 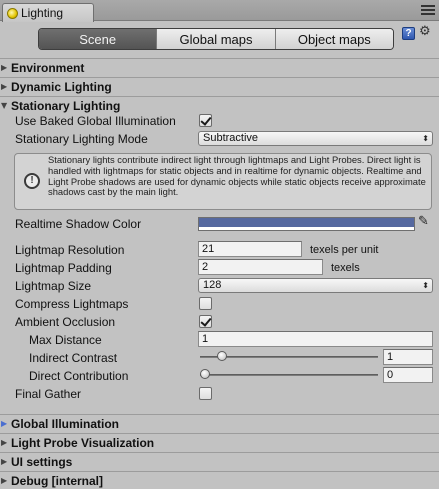 I want to click on section-global-illumination: ▶ Global Illumination, so click(x=219, y=423).